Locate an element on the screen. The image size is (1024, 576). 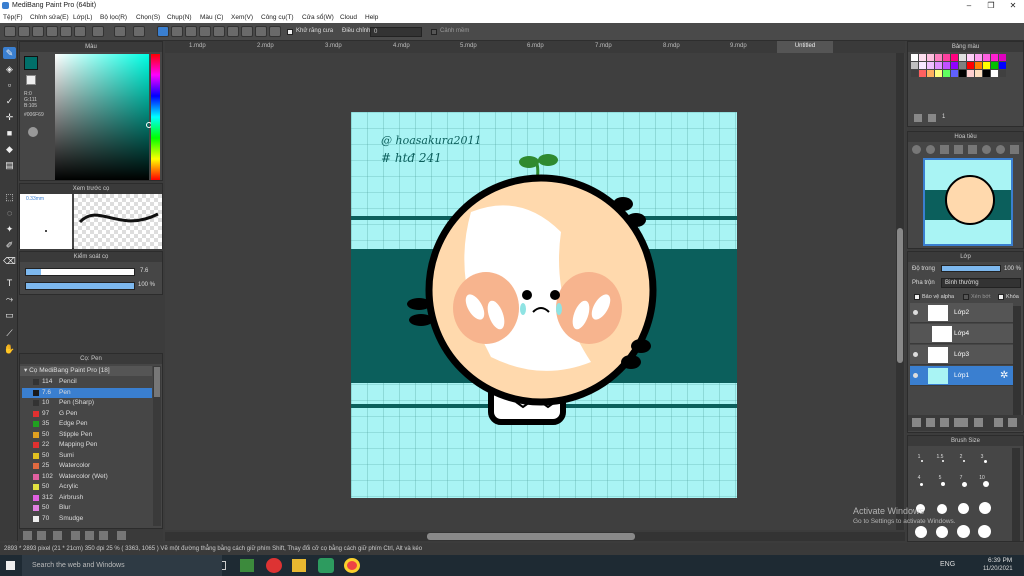
snap-curve-icon is located at coordinates (247, 31).